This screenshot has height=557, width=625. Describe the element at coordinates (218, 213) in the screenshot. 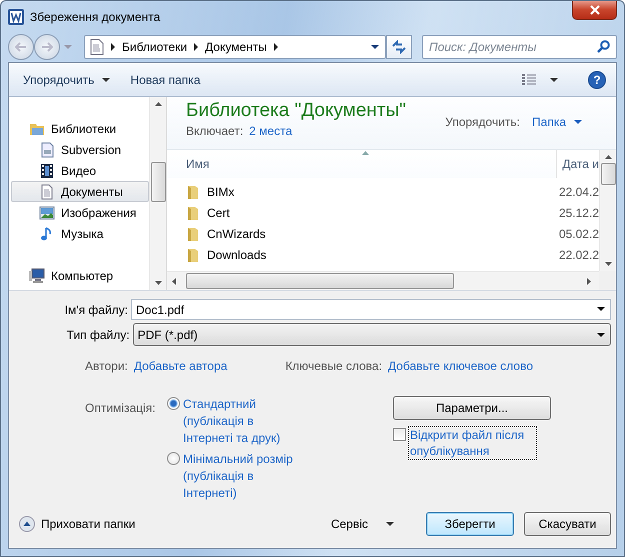

I see `file-name: Cert` at that location.